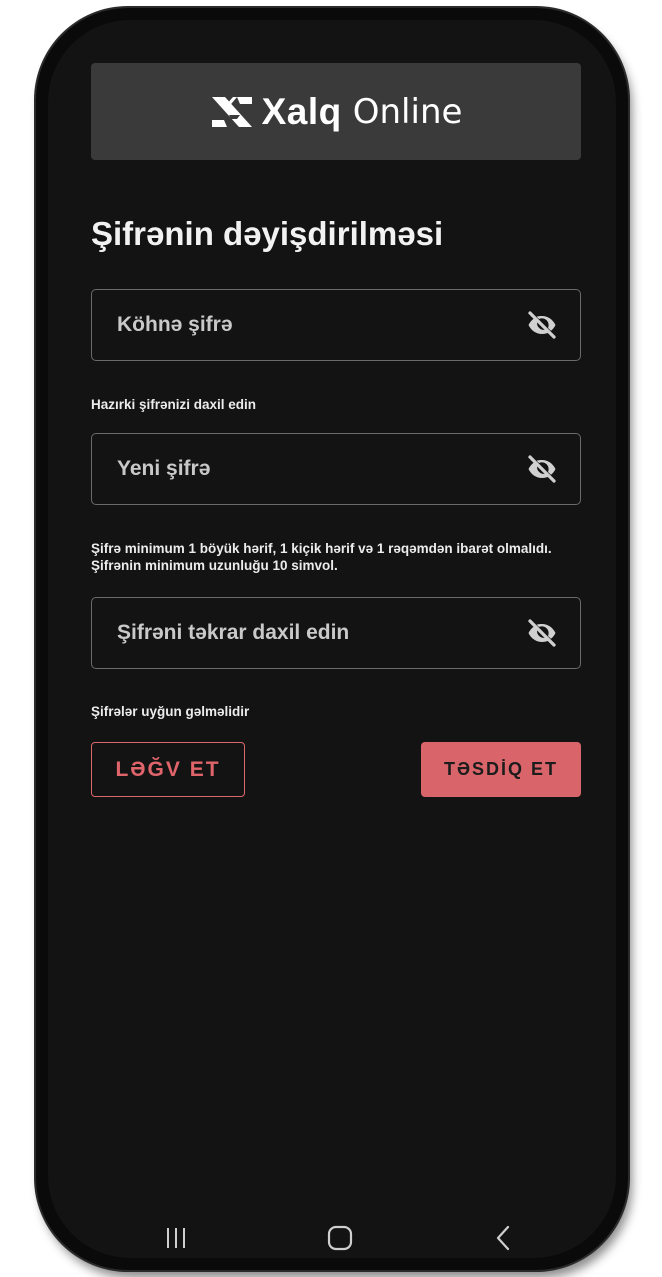  I want to click on recent-apps-button, so click(176, 1233).